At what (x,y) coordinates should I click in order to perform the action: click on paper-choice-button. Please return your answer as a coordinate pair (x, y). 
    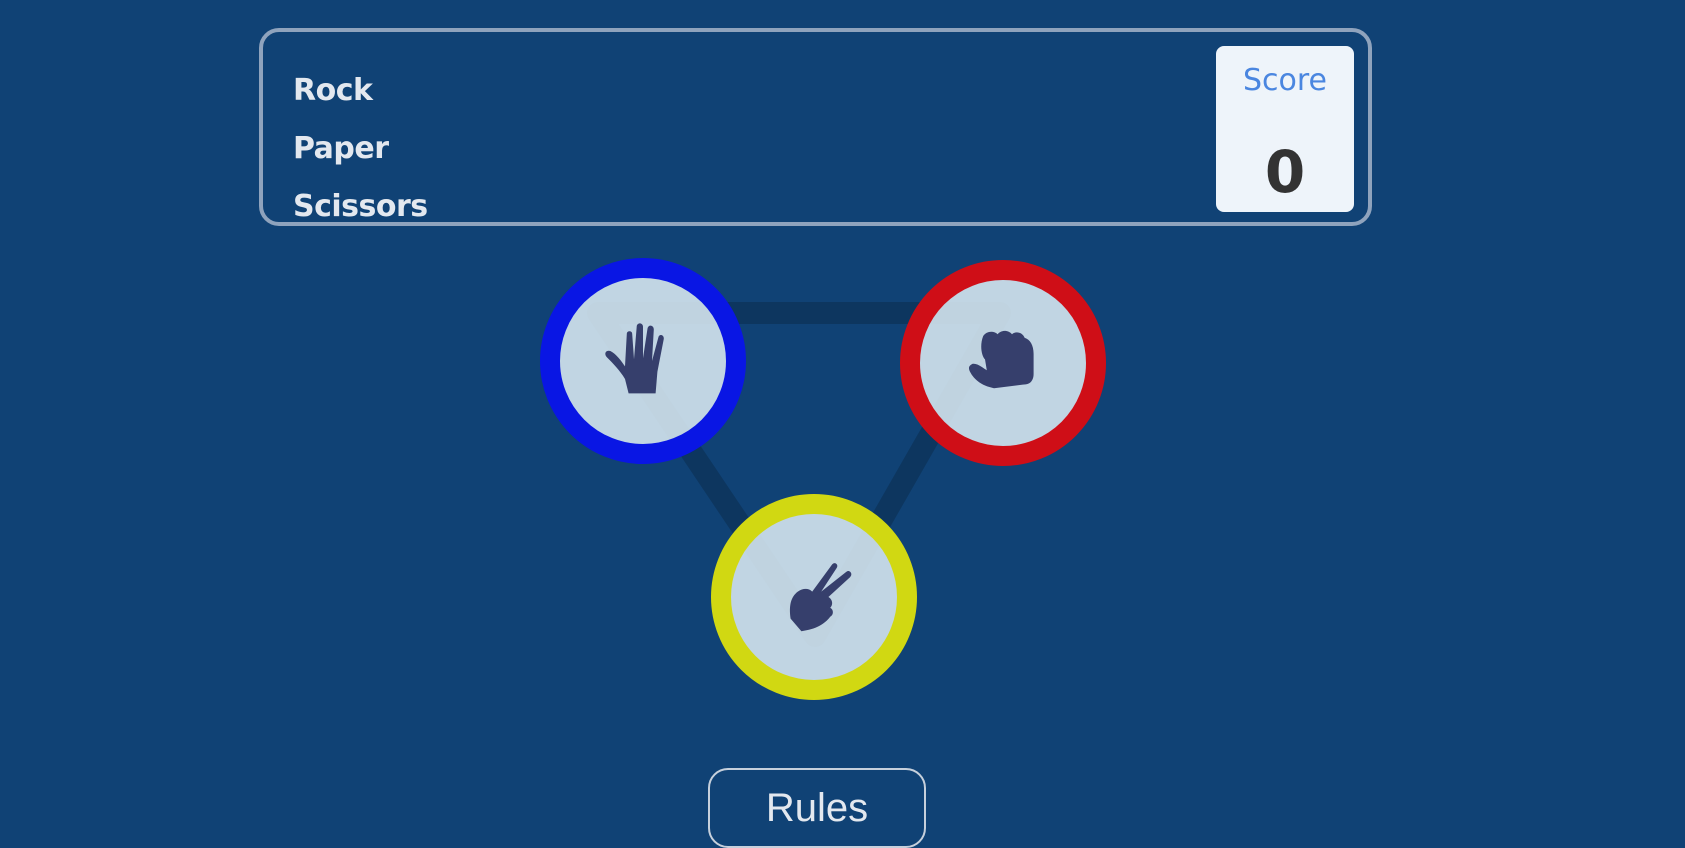
    Looking at the image, I should click on (643, 361).